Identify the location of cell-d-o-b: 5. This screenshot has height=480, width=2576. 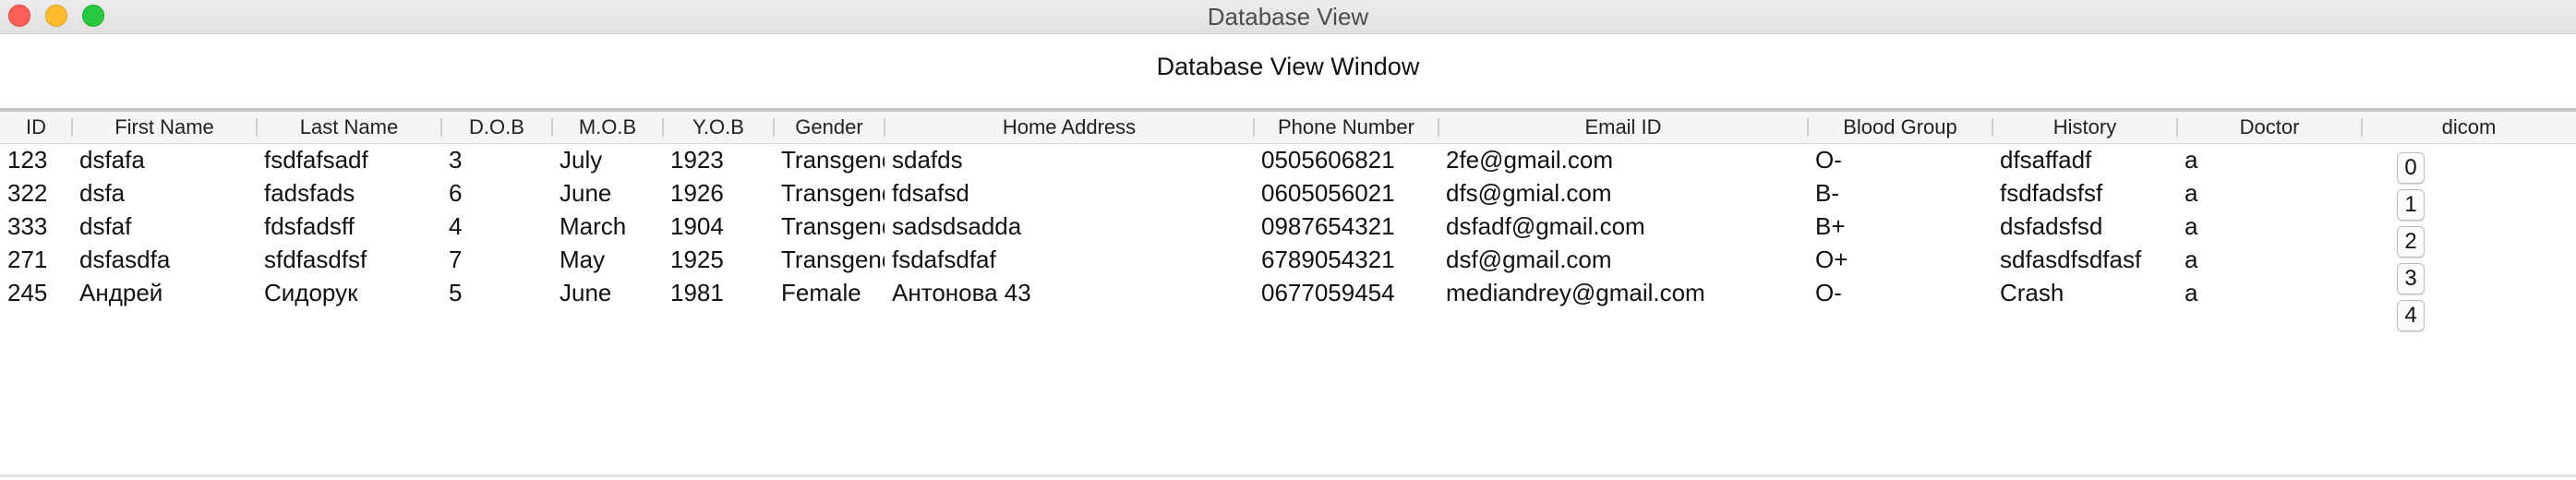
(456, 292).